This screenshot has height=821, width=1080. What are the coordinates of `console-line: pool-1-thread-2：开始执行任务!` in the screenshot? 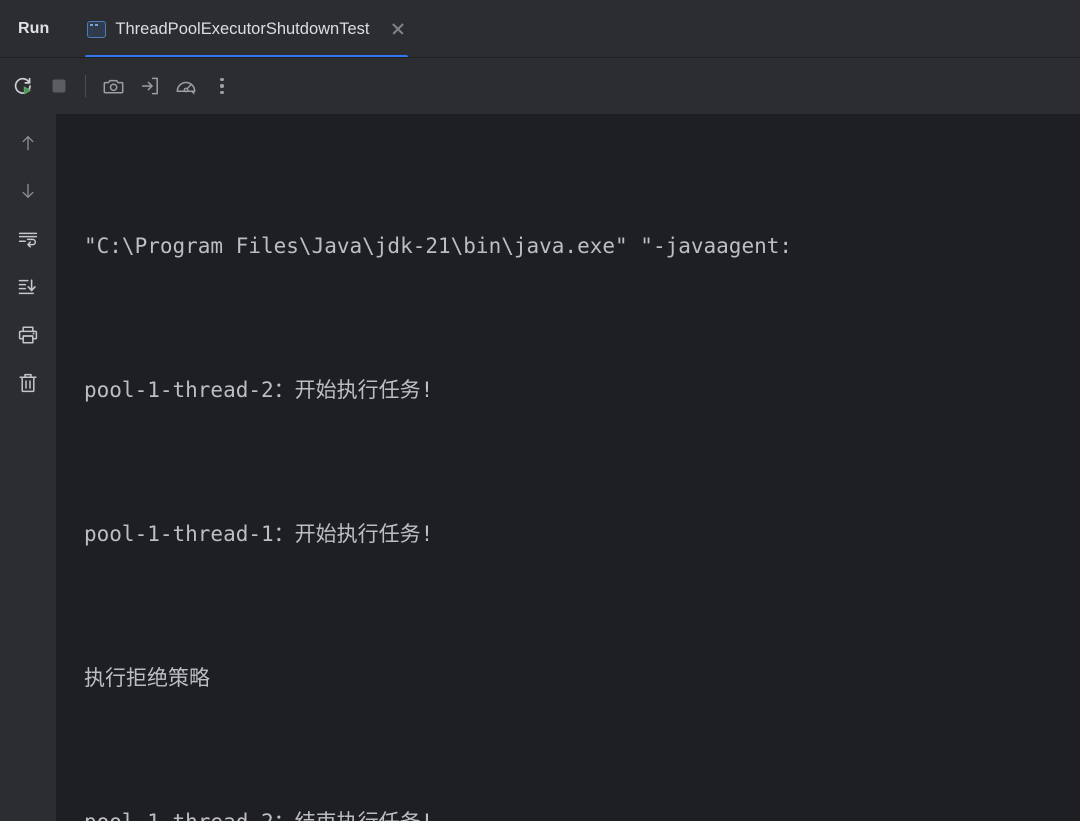 It's located at (259, 390).